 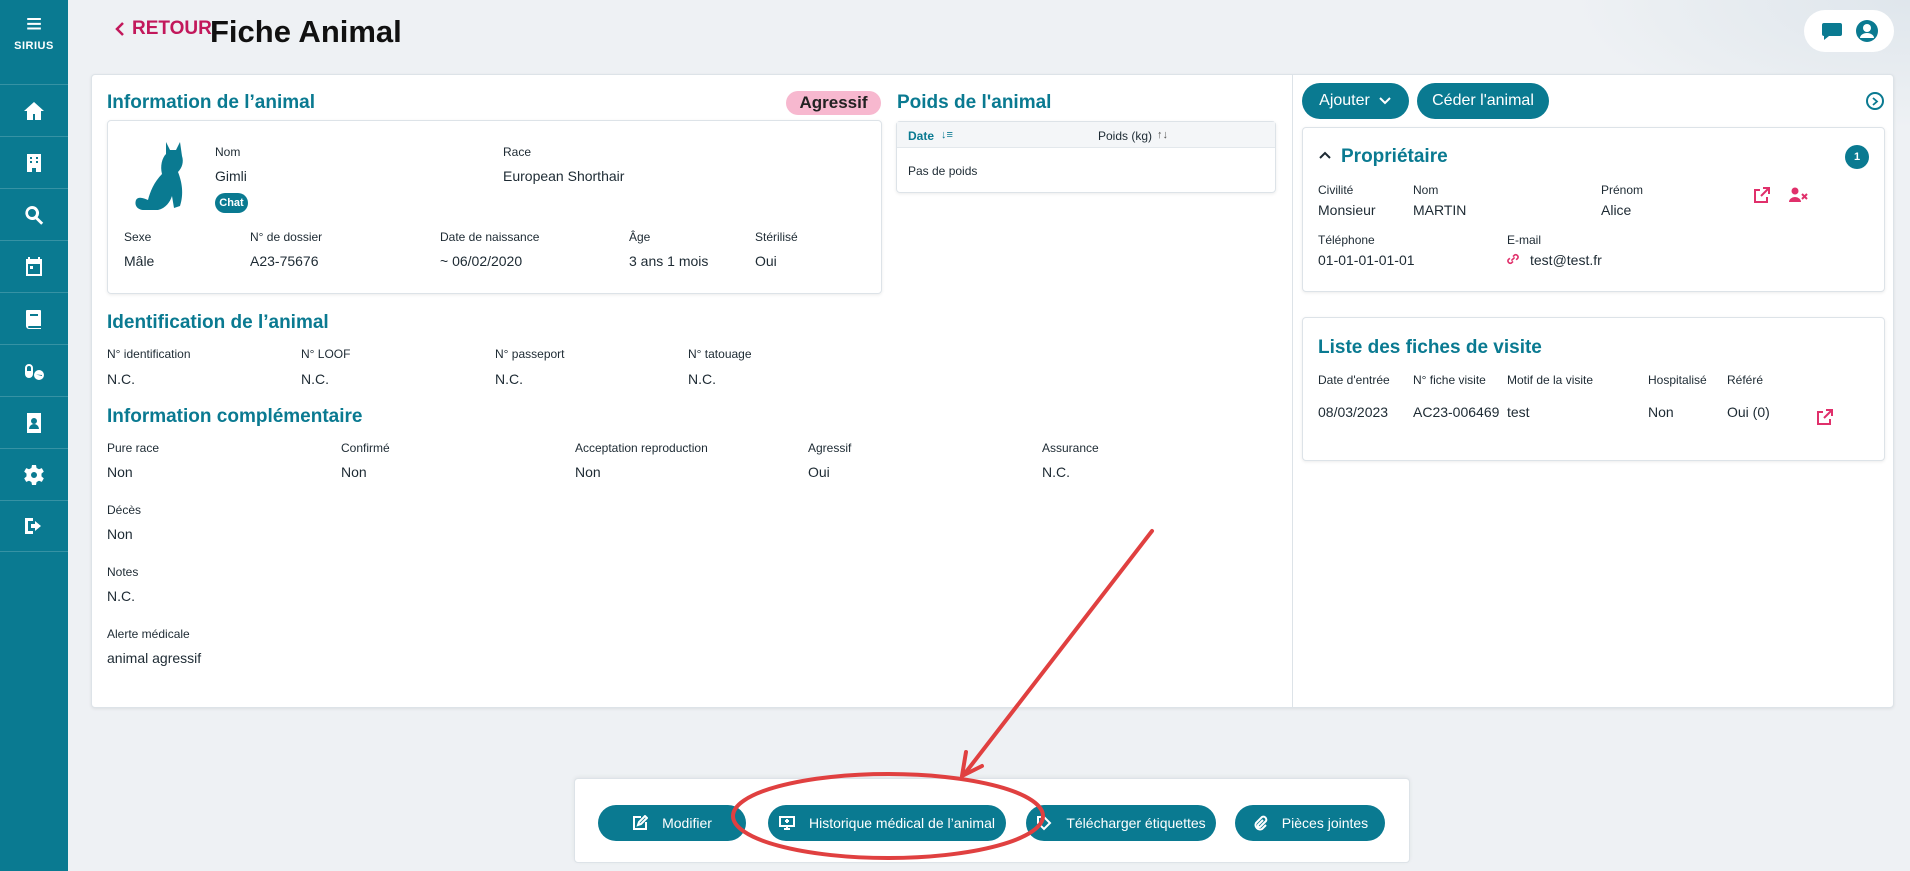 I want to click on sidebar: ≡ SIRIUS, so click(x=34, y=435).